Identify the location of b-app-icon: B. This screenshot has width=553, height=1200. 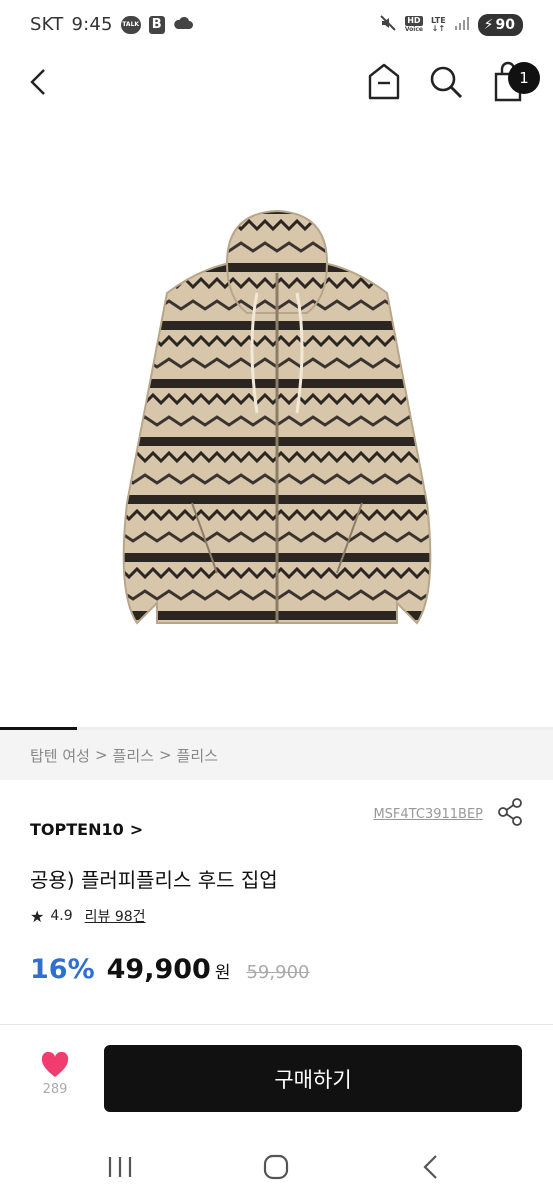
(156, 24).